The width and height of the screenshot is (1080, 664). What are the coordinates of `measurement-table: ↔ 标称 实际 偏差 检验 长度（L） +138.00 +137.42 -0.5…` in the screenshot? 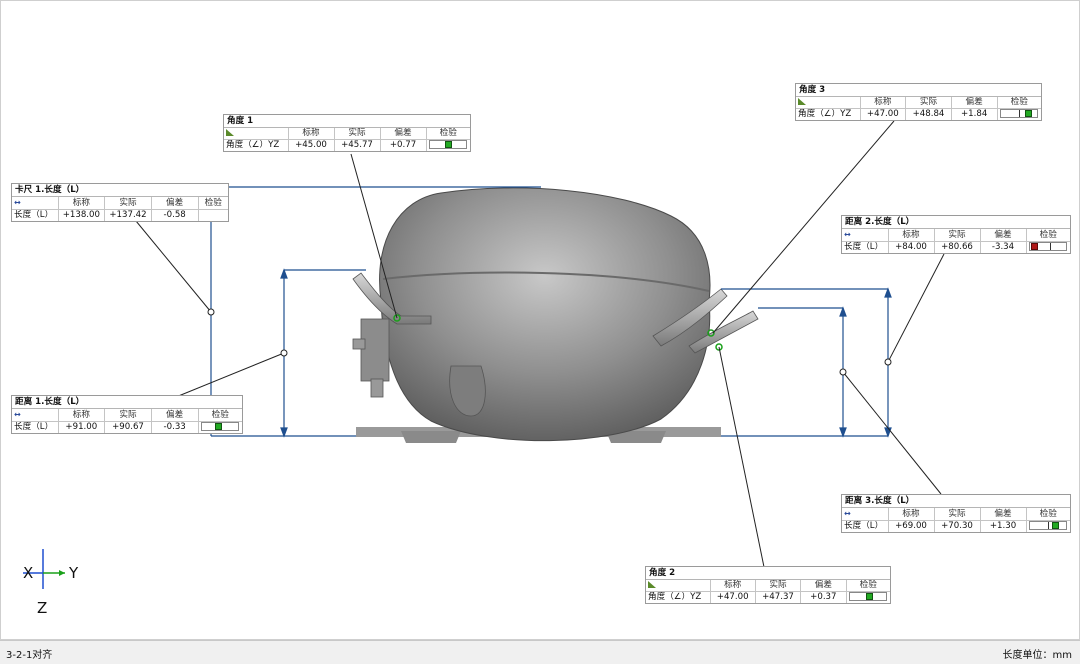 It's located at (120, 209).